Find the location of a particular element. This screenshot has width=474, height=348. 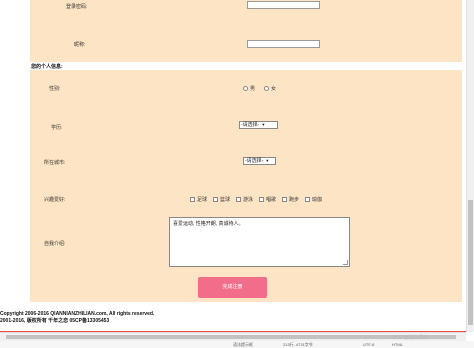

nickname-label: 昵称: is located at coordinates (80, 45).